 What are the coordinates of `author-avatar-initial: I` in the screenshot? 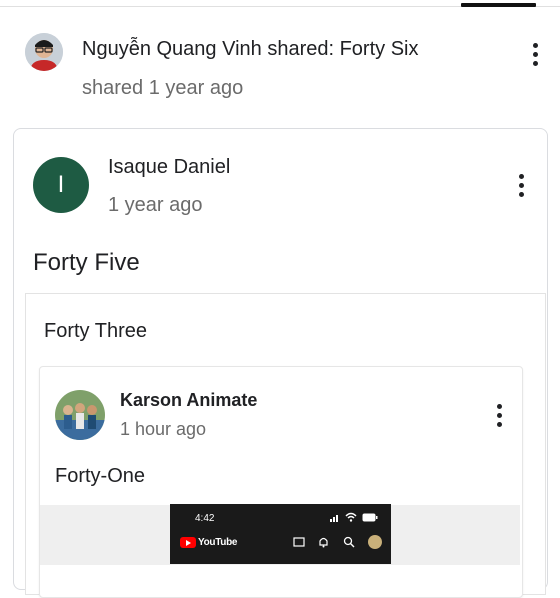 It's located at (61, 184).